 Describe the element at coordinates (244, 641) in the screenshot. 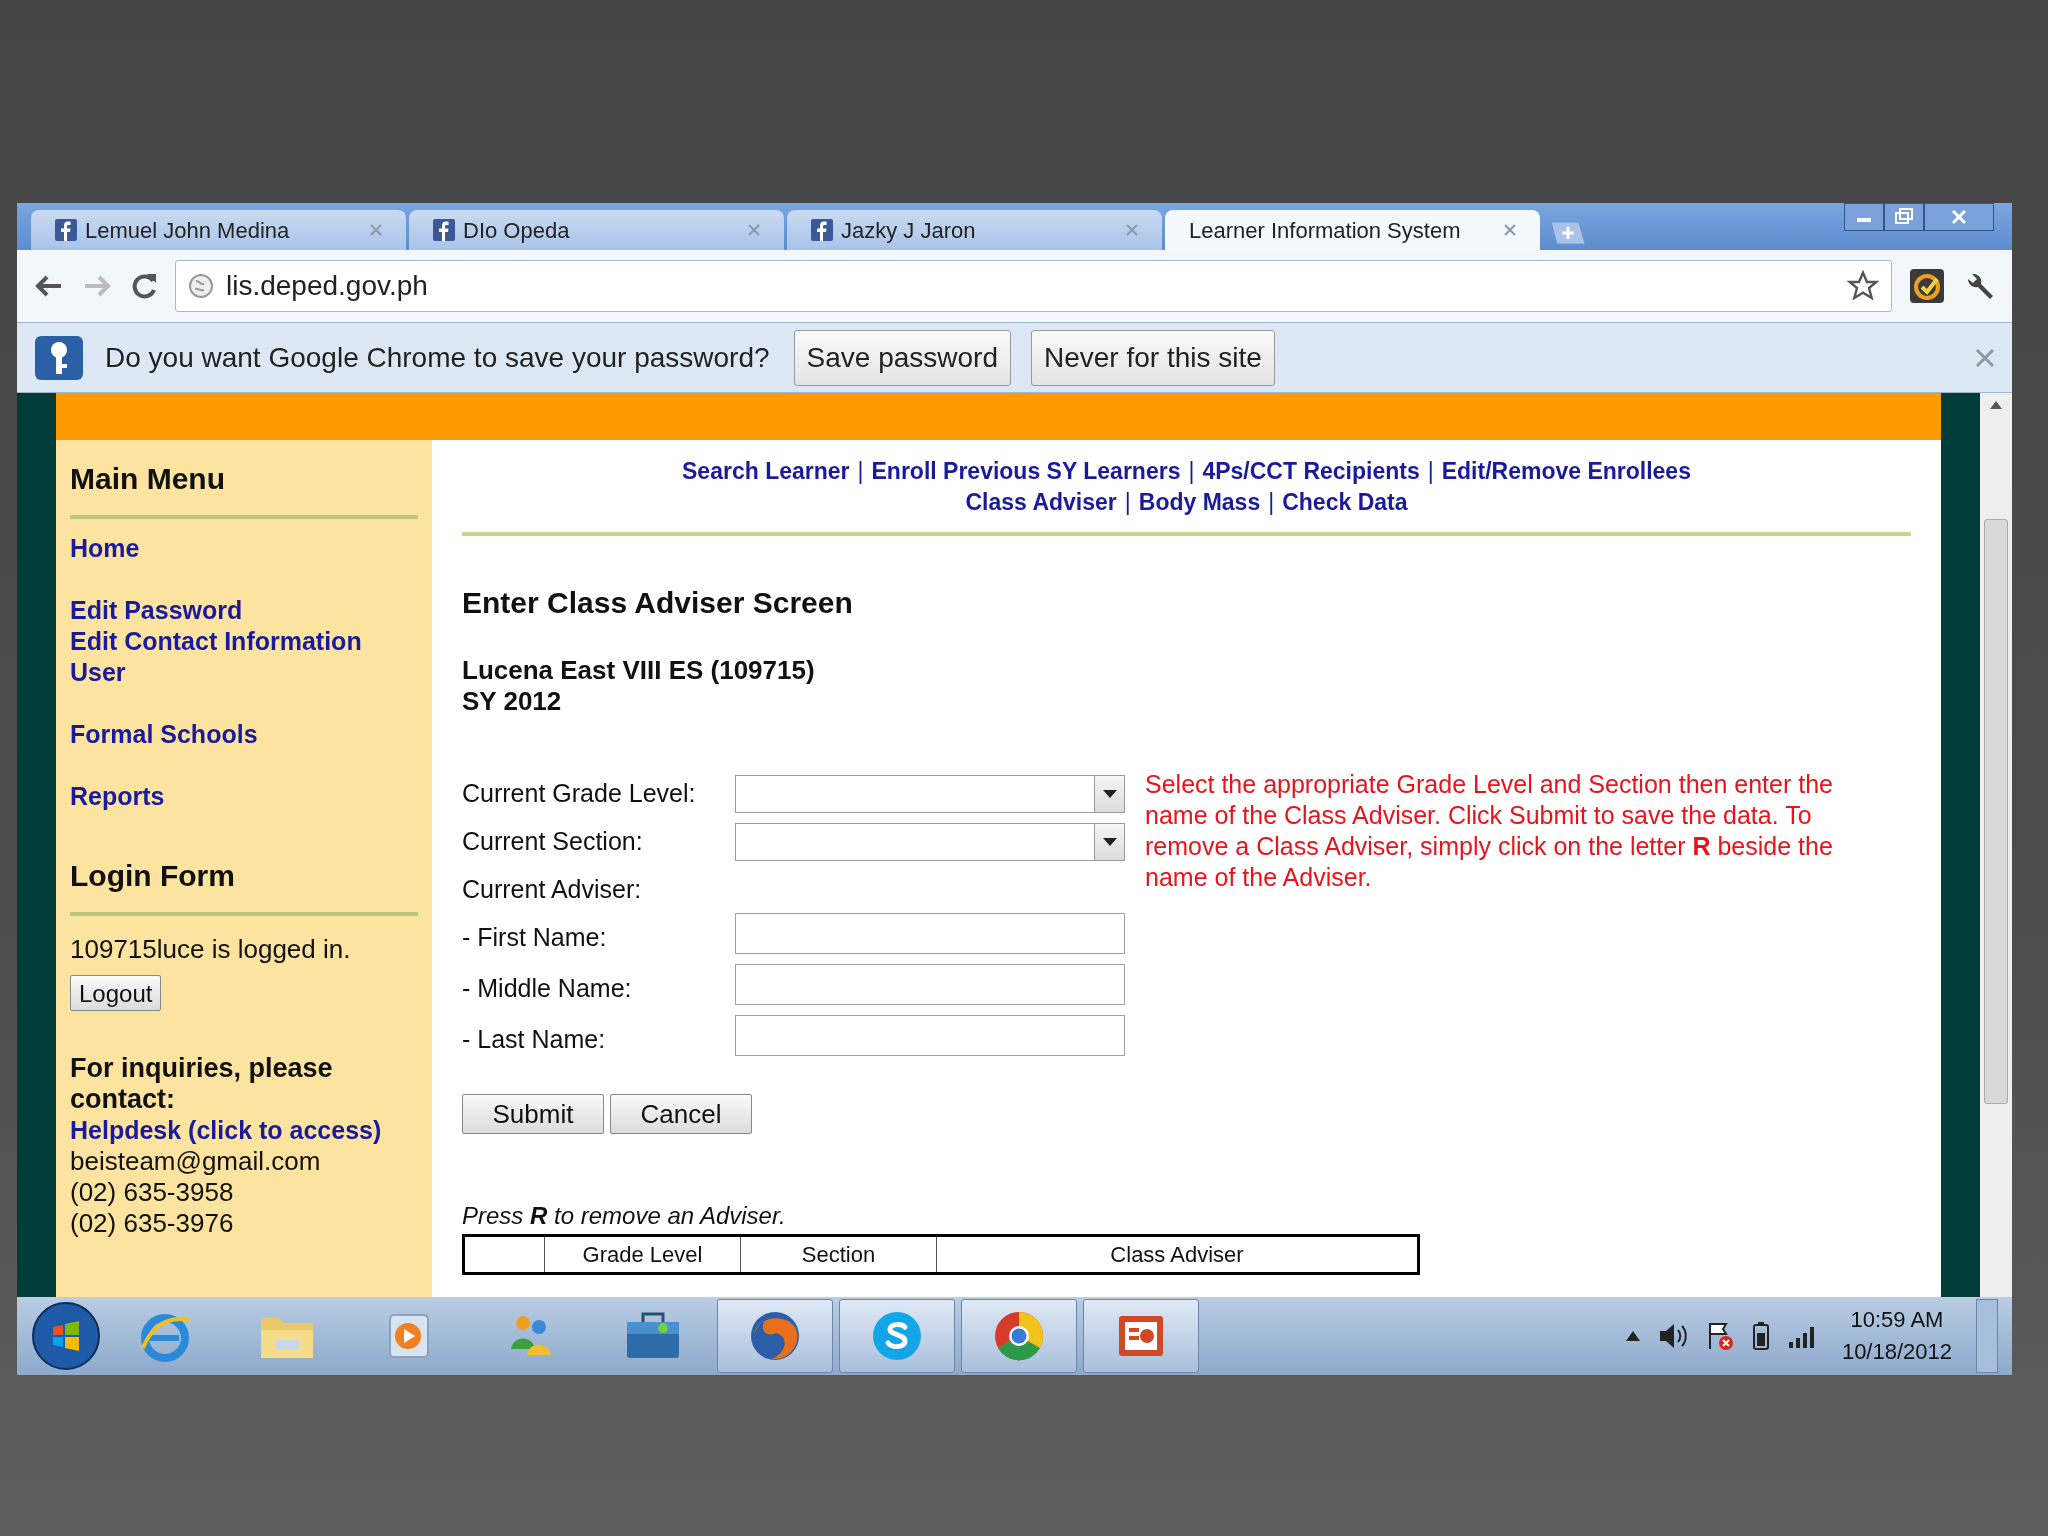

I see `menu-link: Edit Contact Information` at that location.